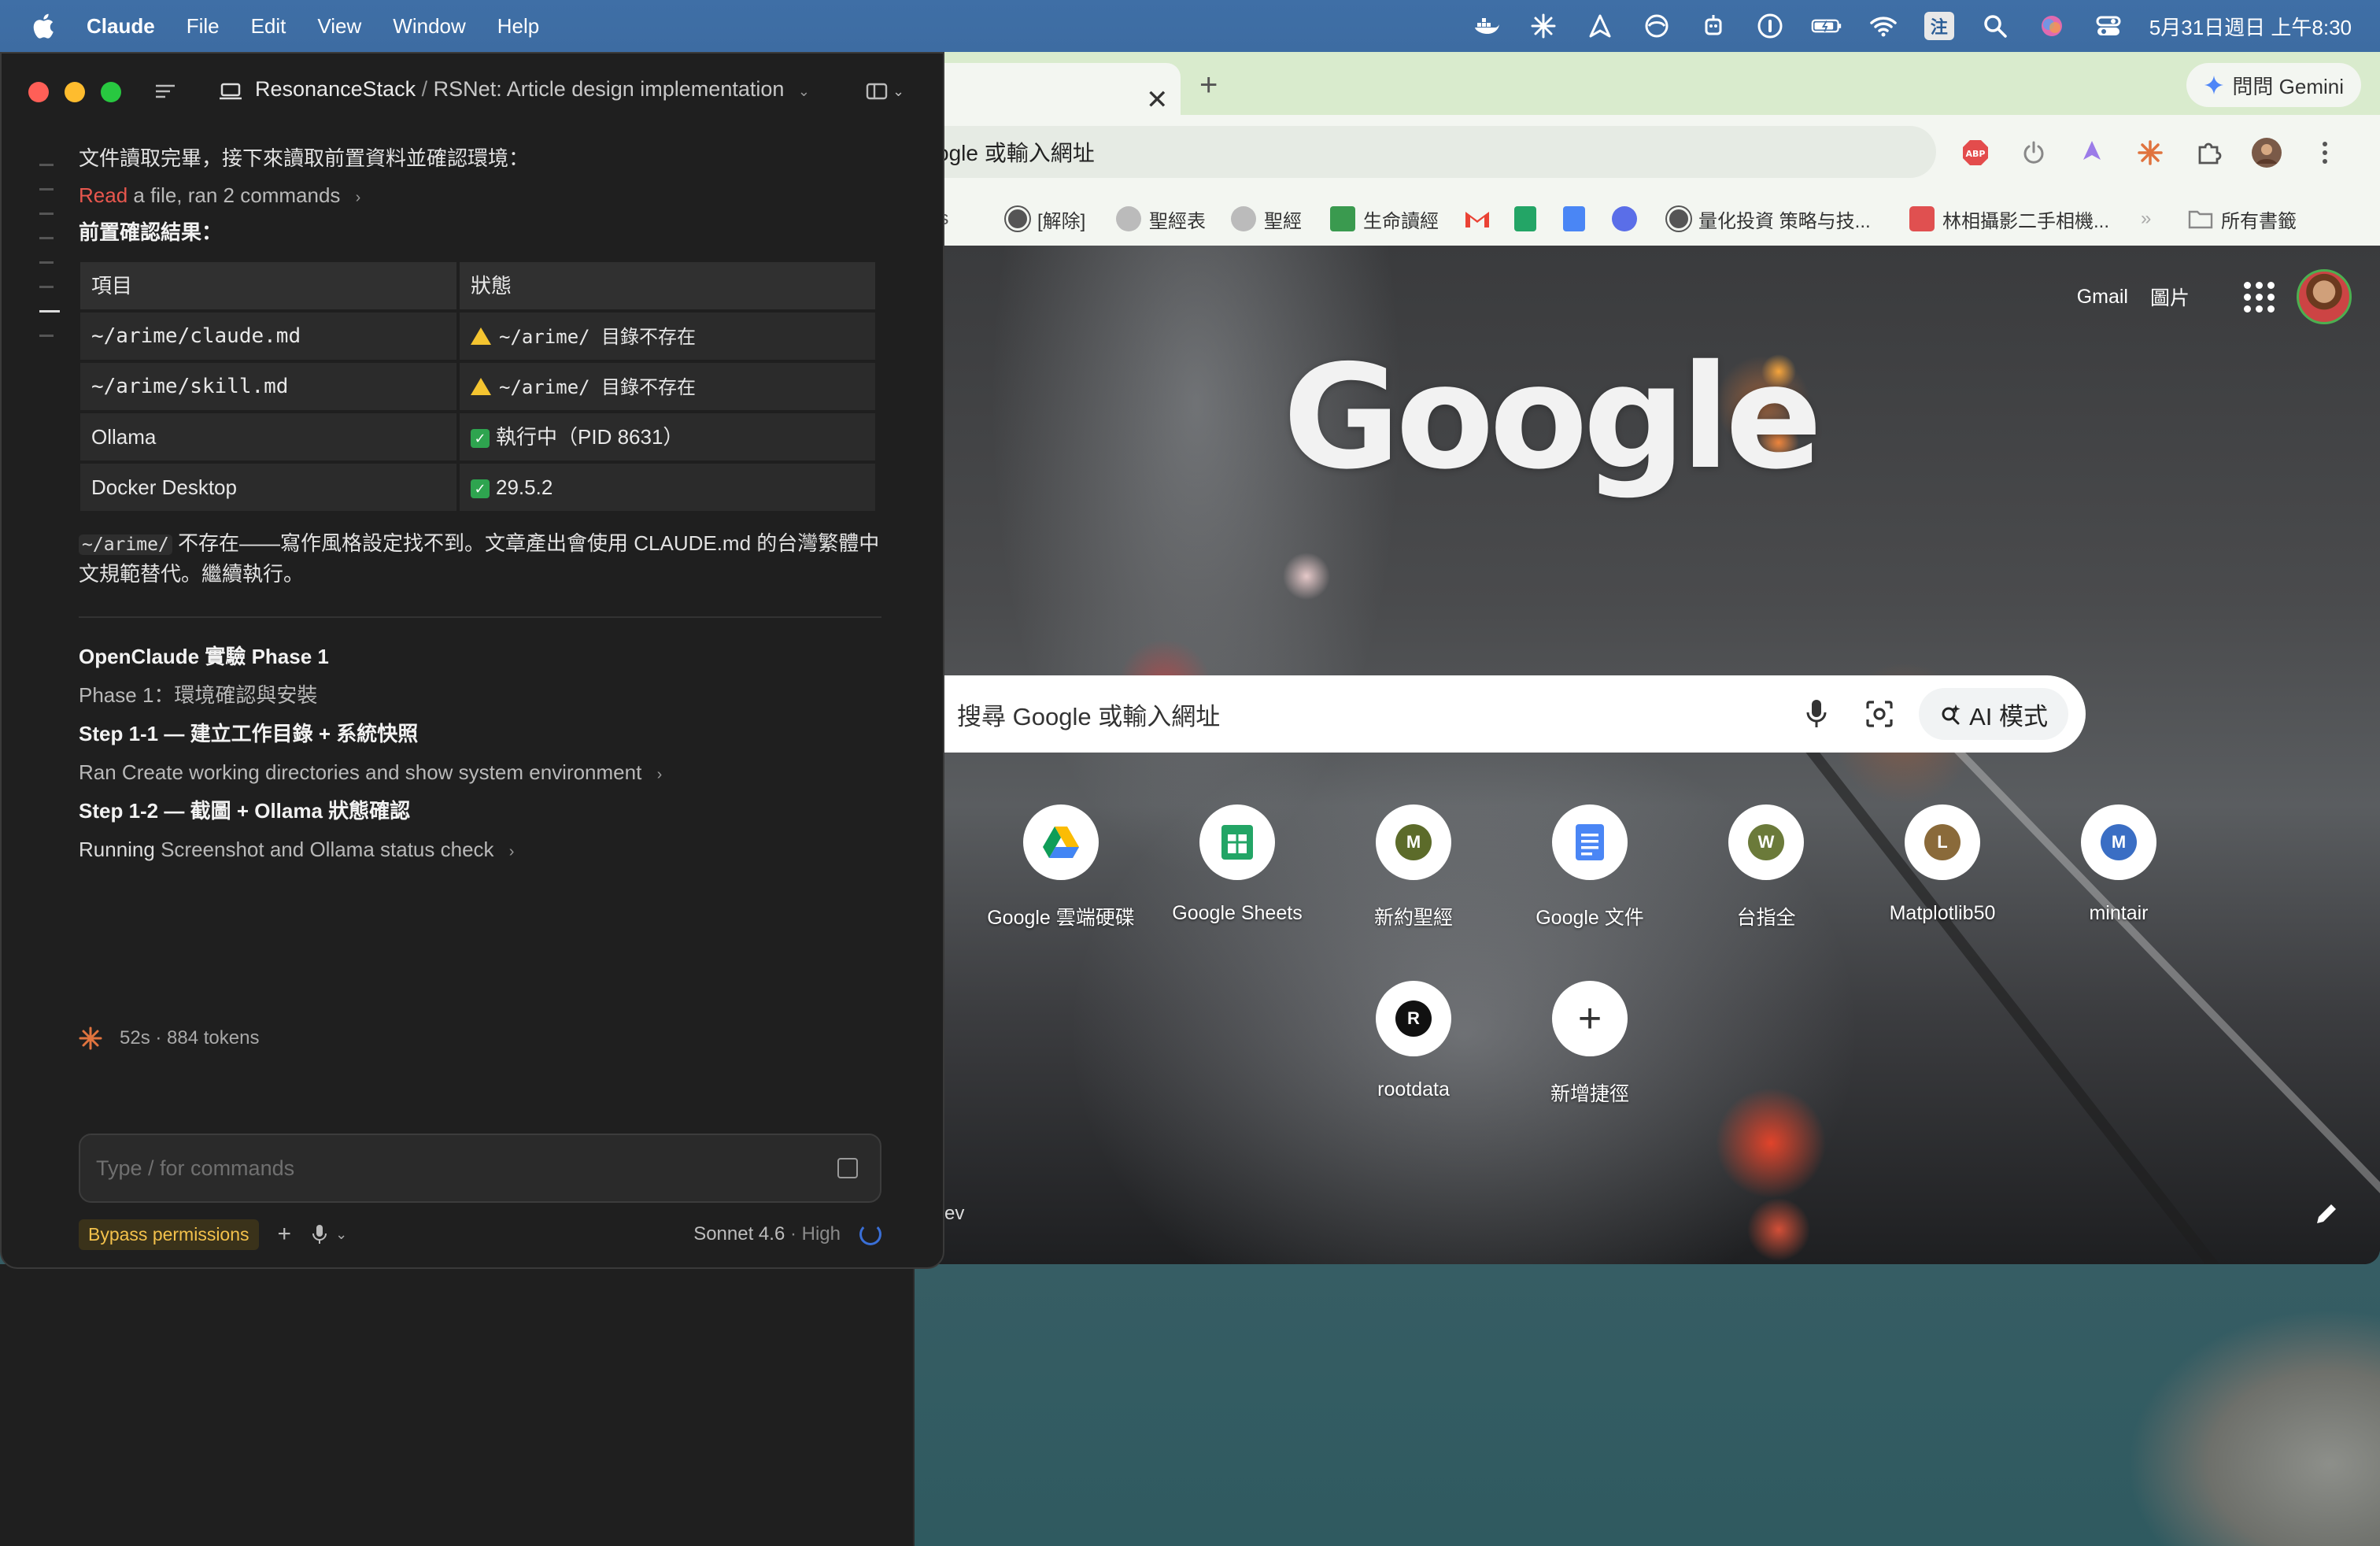 Image resolution: width=2380 pixels, height=1546 pixels. What do you see at coordinates (49, 262) in the screenshot?
I see `message-minimap` at bounding box center [49, 262].